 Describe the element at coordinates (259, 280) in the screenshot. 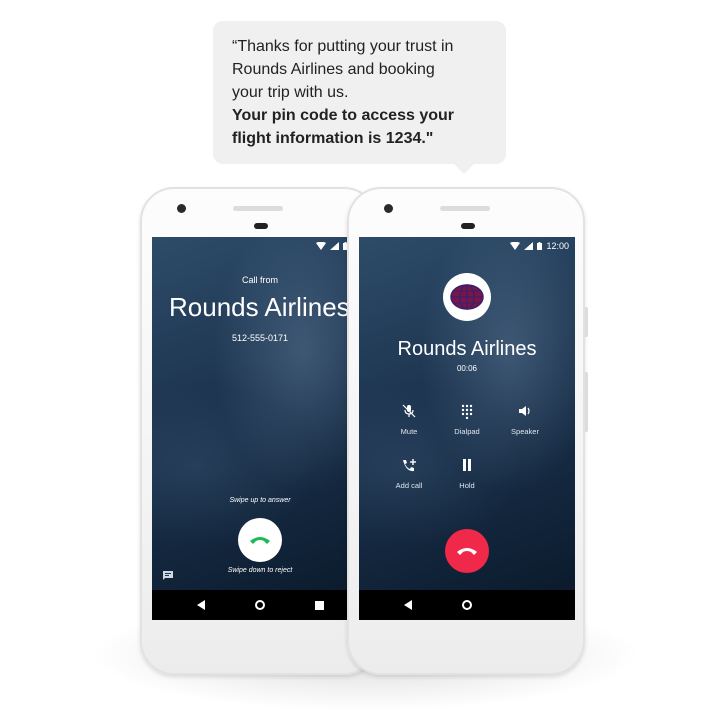

I see `call-from-label: Call from` at that location.